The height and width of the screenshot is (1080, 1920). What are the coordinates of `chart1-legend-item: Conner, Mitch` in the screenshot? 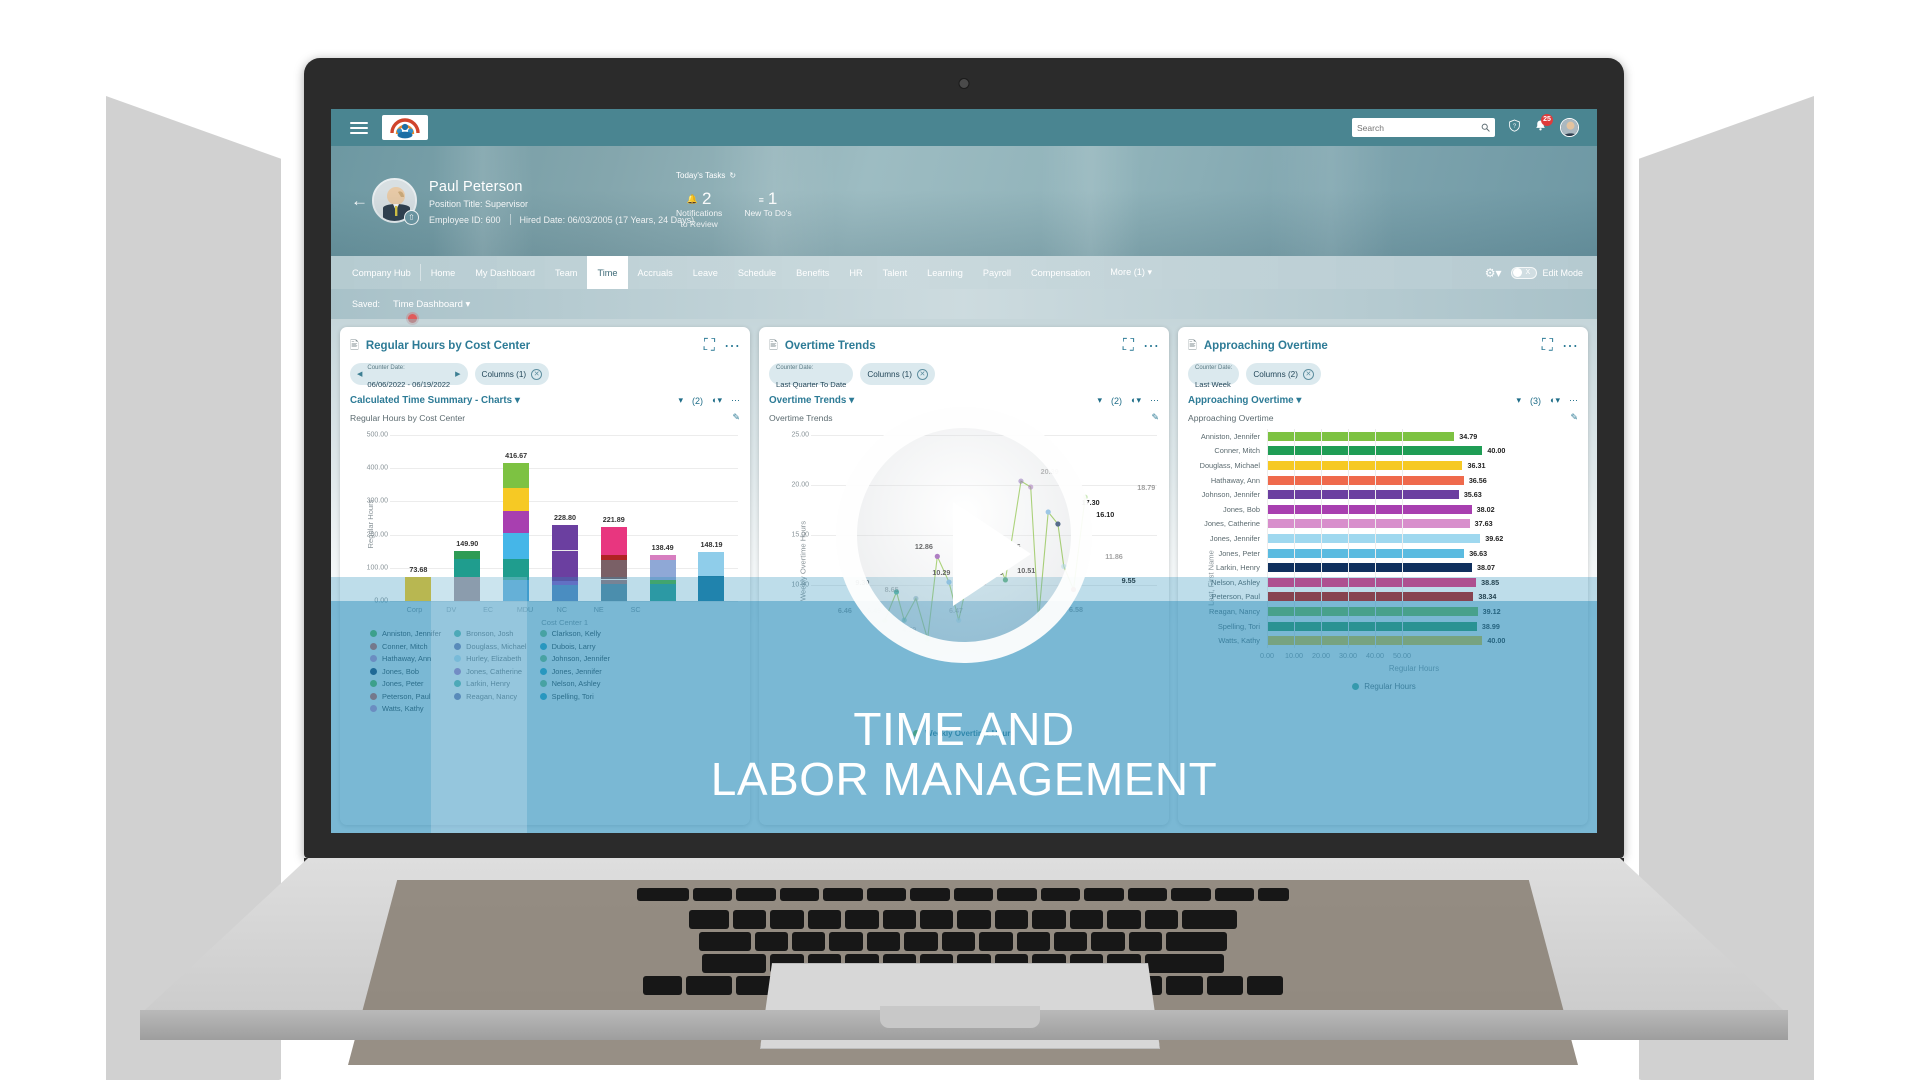 It's located at (405, 646).